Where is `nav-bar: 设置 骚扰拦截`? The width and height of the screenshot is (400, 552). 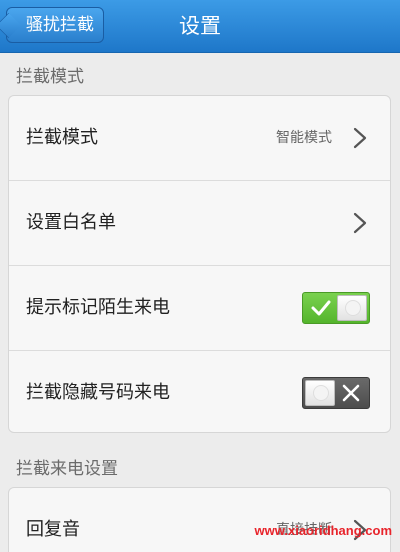 nav-bar: 设置 骚扰拦截 is located at coordinates (200, 26).